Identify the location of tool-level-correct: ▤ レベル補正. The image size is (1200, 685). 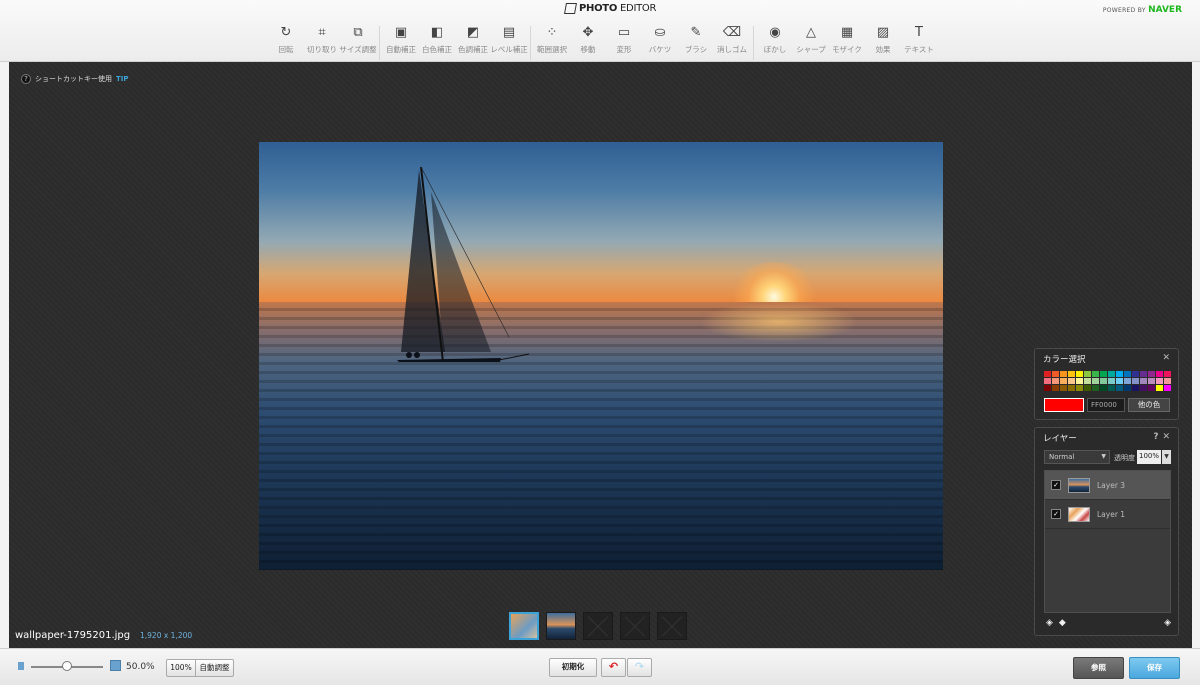
(509, 40).